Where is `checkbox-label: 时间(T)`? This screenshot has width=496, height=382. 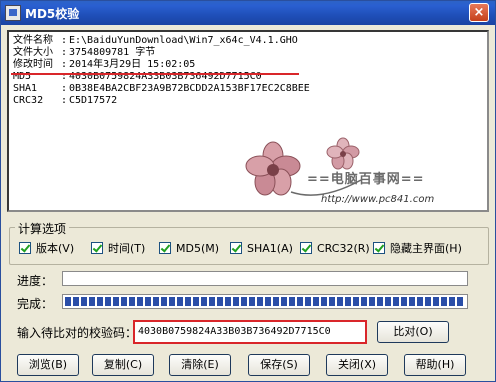
checkbox-label: 时间(T) is located at coordinates (127, 248).